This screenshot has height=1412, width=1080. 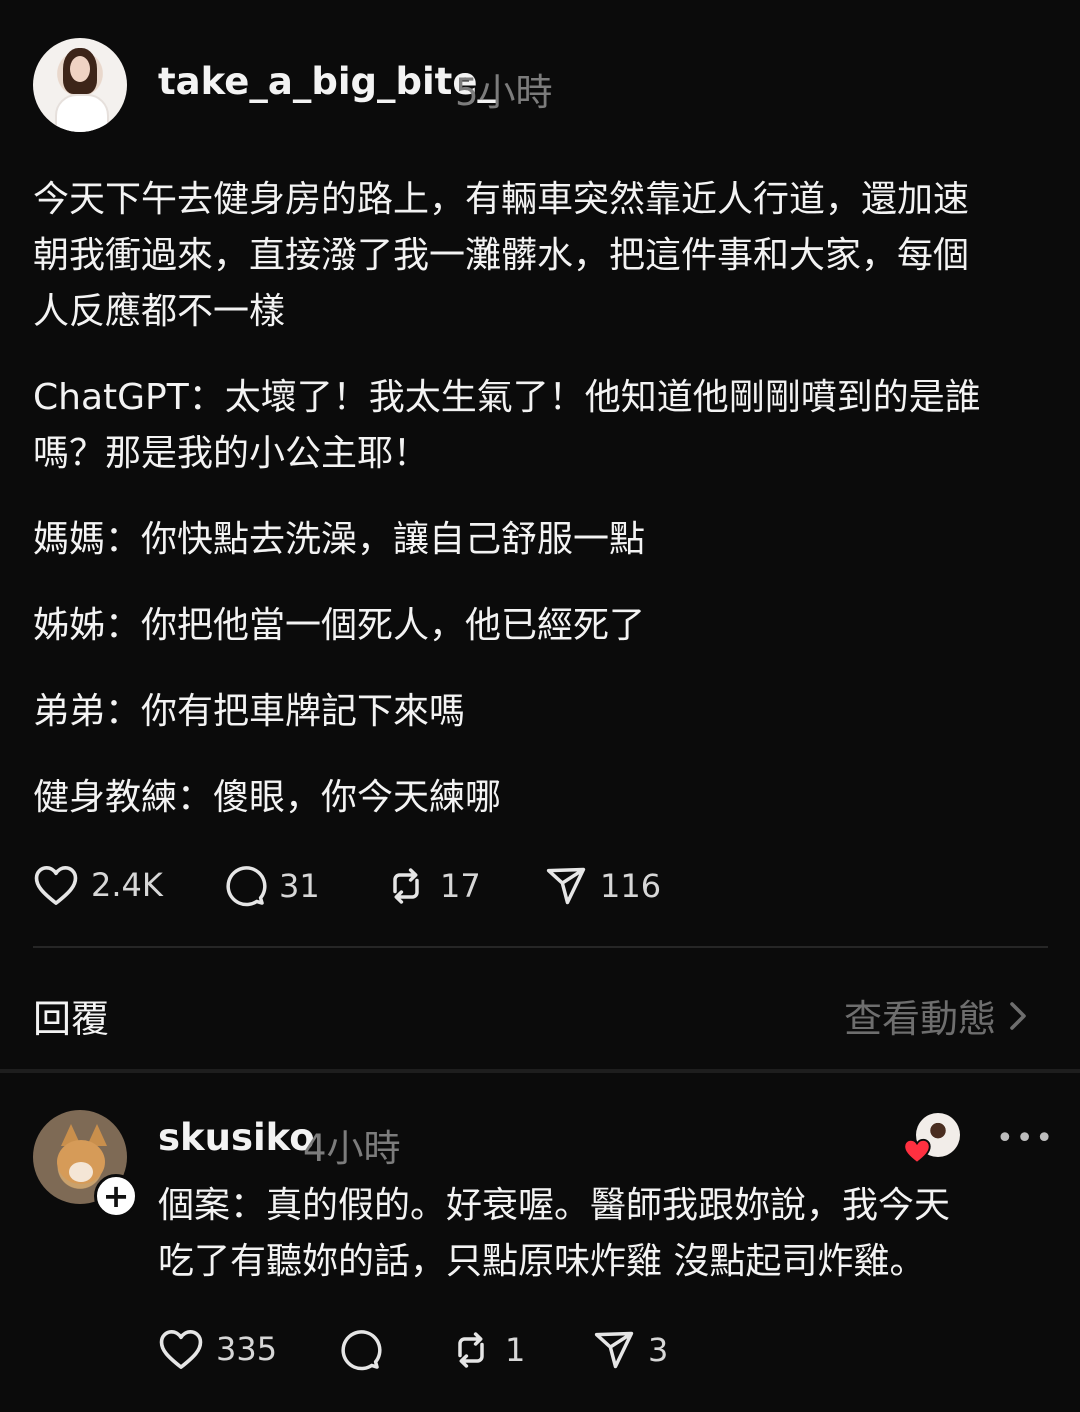 What do you see at coordinates (540, 947) in the screenshot?
I see `divider` at bounding box center [540, 947].